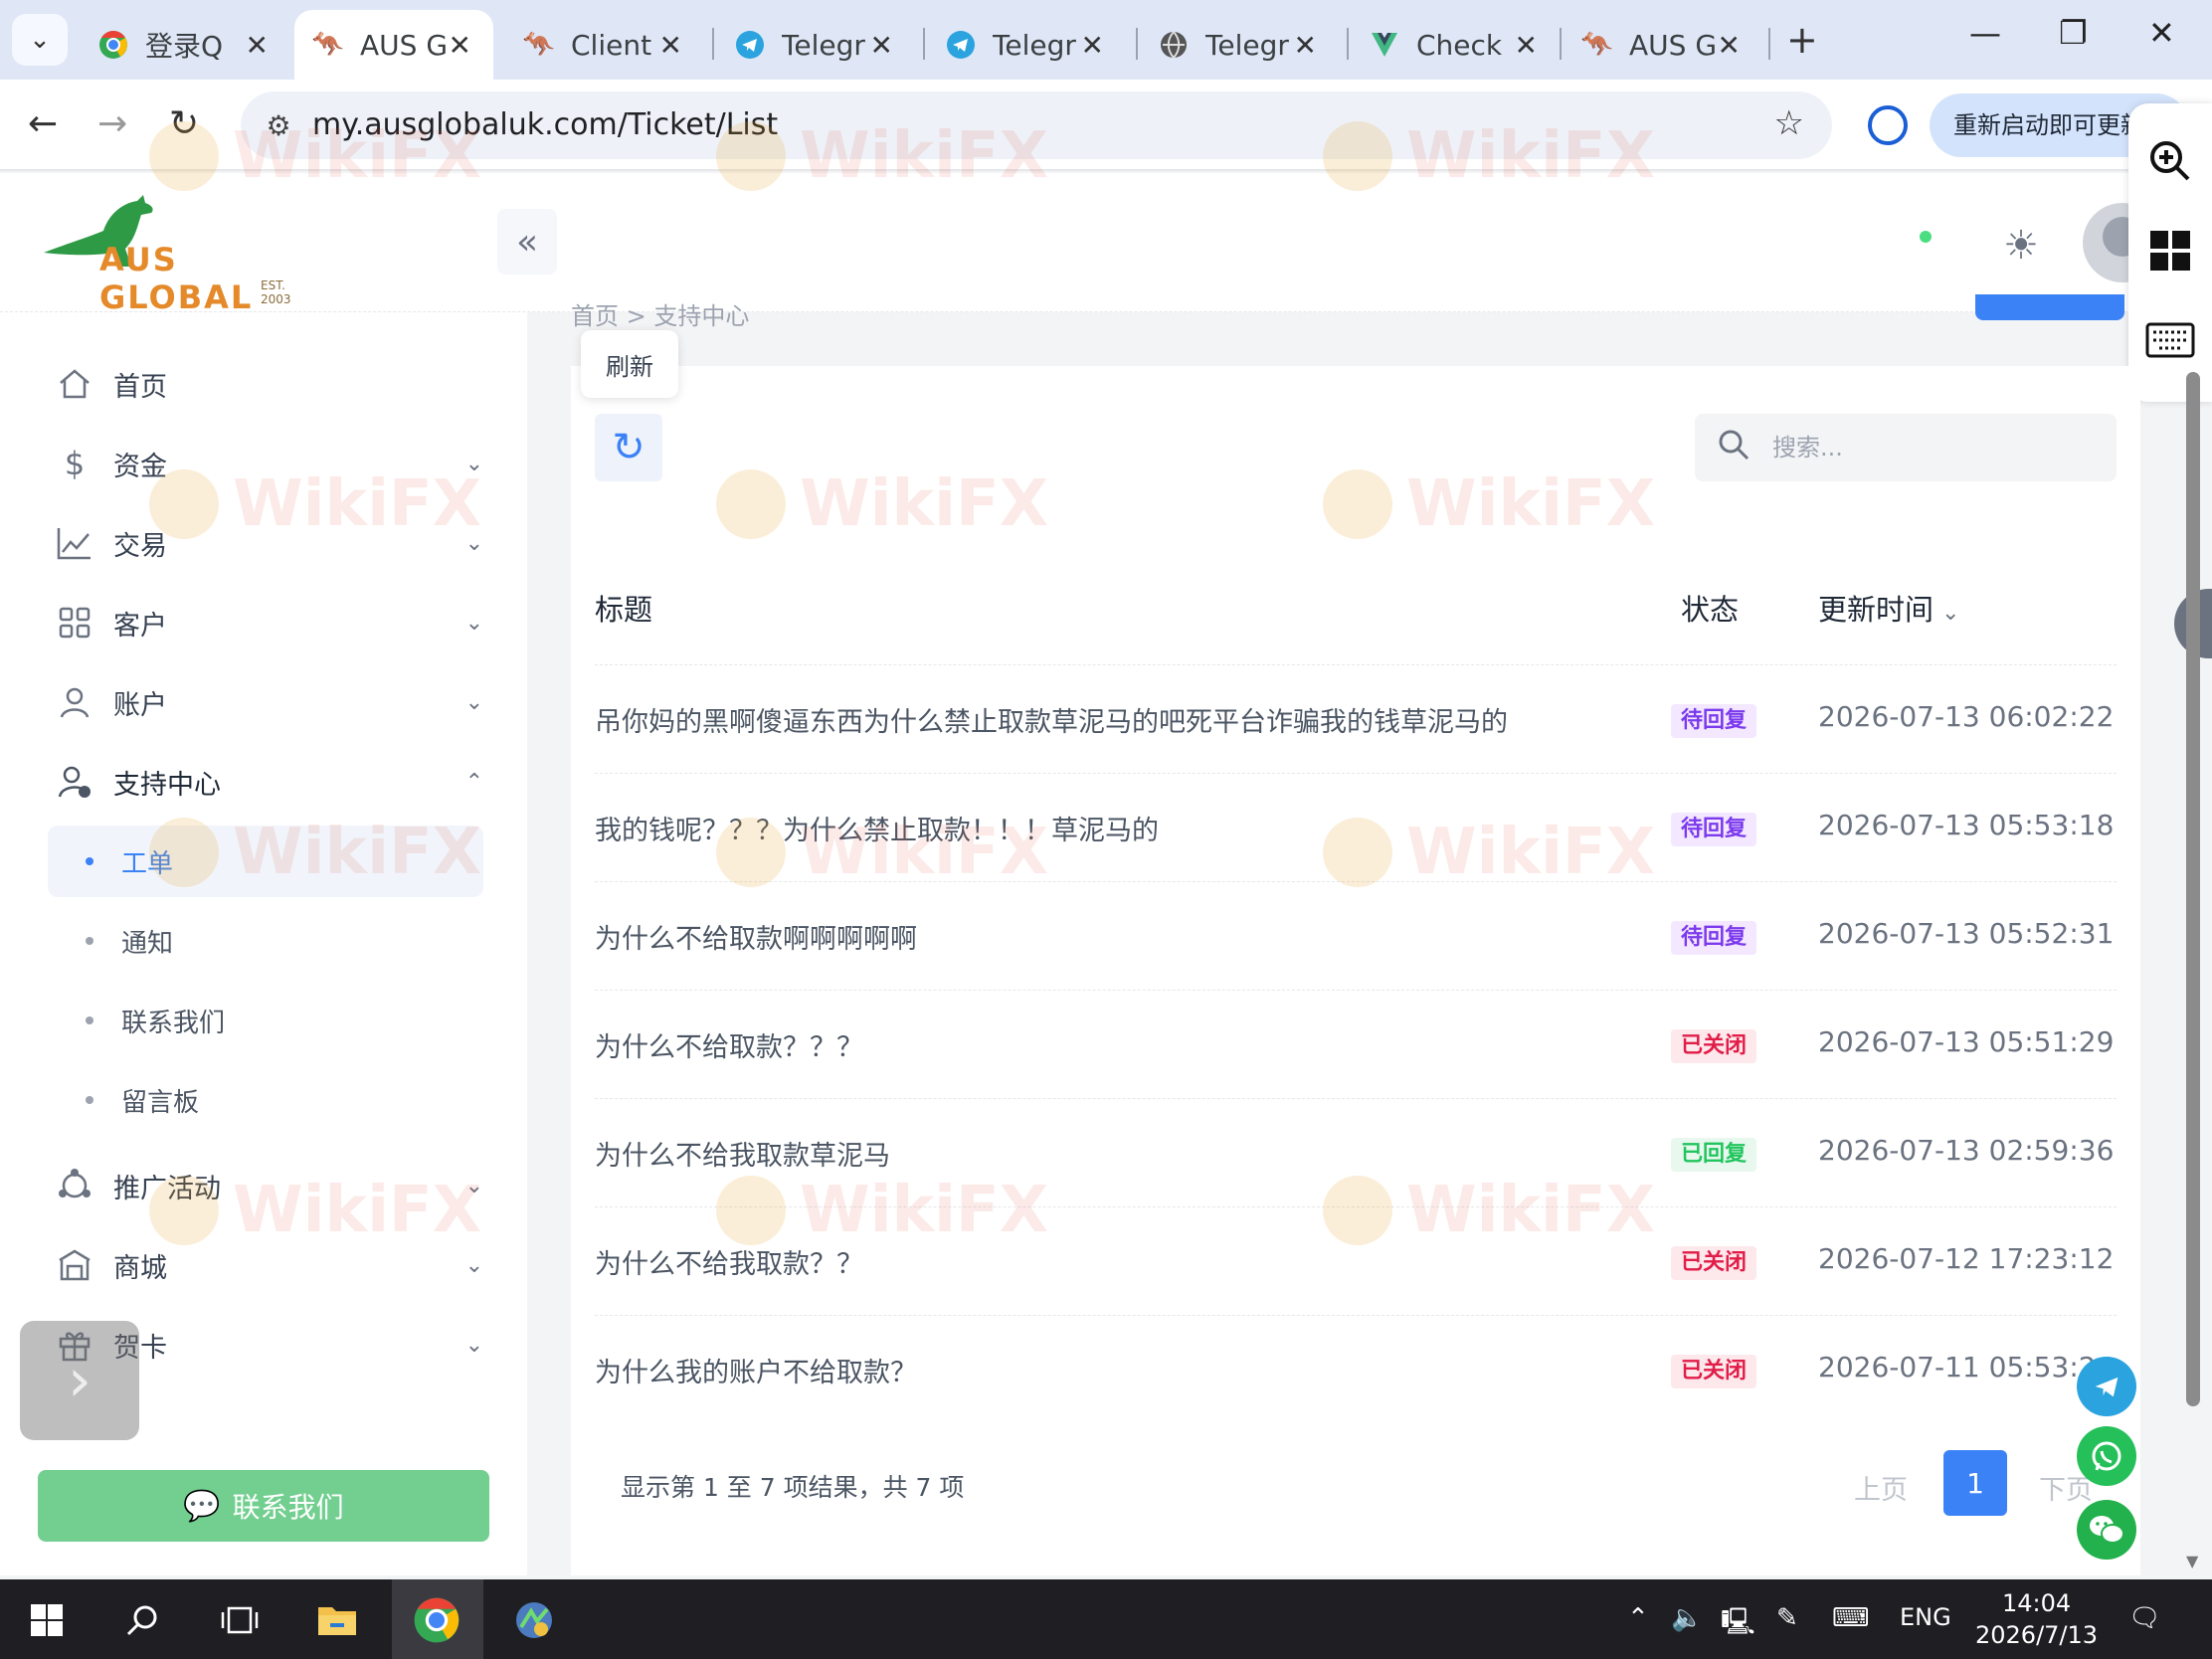 The height and width of the screenshot is (1659, 2212). What do you see at coordinates (1239, 45) in the screenshot?
I see `browser-tab-6: Telegr ✕` at bounding box center [1239, 45].